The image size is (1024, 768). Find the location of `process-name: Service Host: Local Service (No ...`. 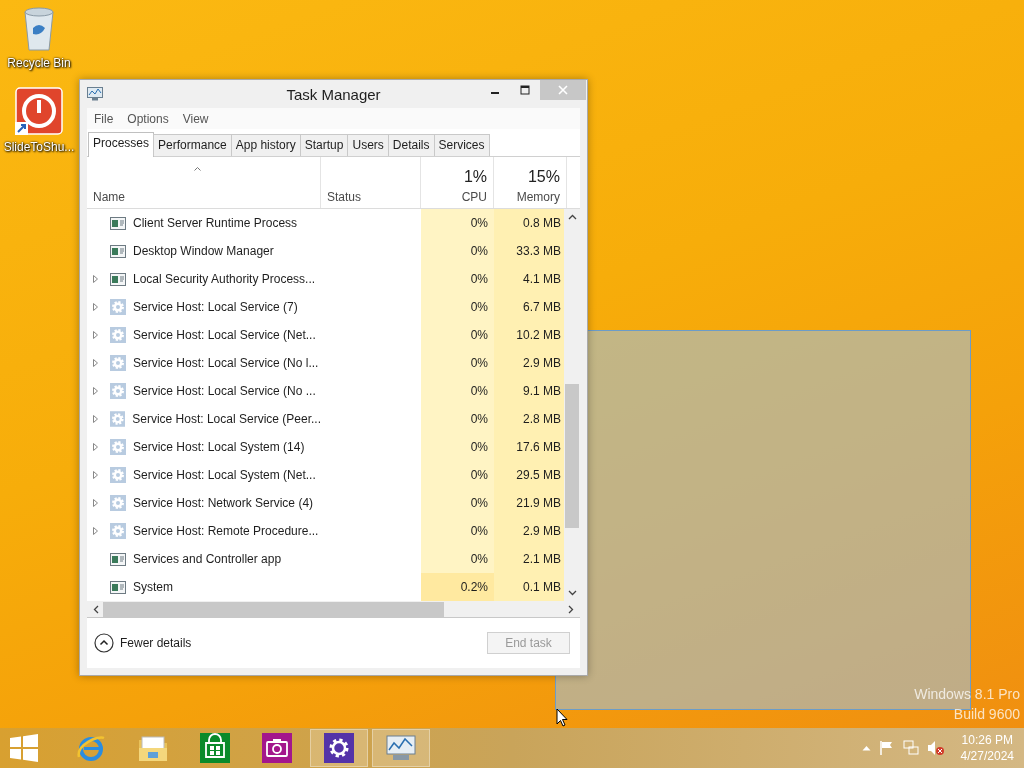

process-name: Service Host: Local Service (No ... is located at coordinates (224, 391).